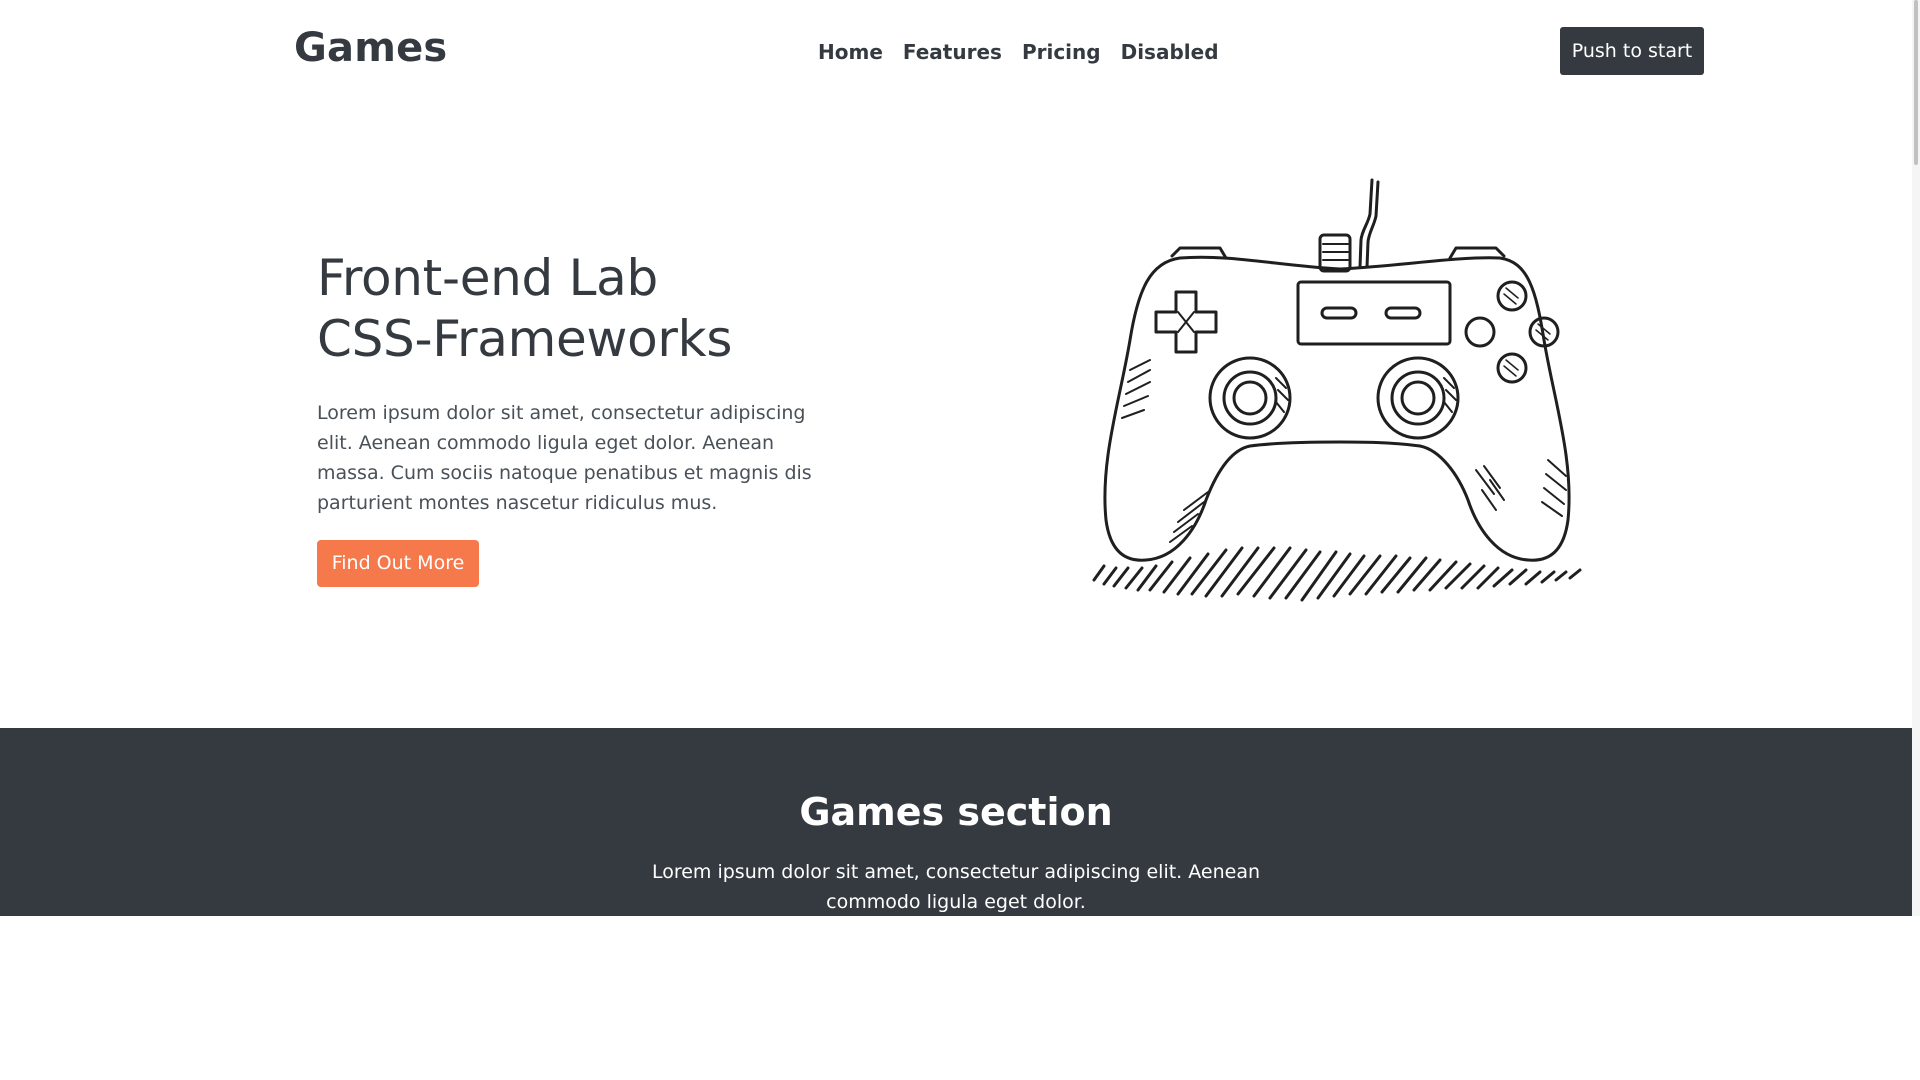 The width and height of the screenshot is (1920, 1080). I want to click on nav-link-features: Features, so click(952, 52).